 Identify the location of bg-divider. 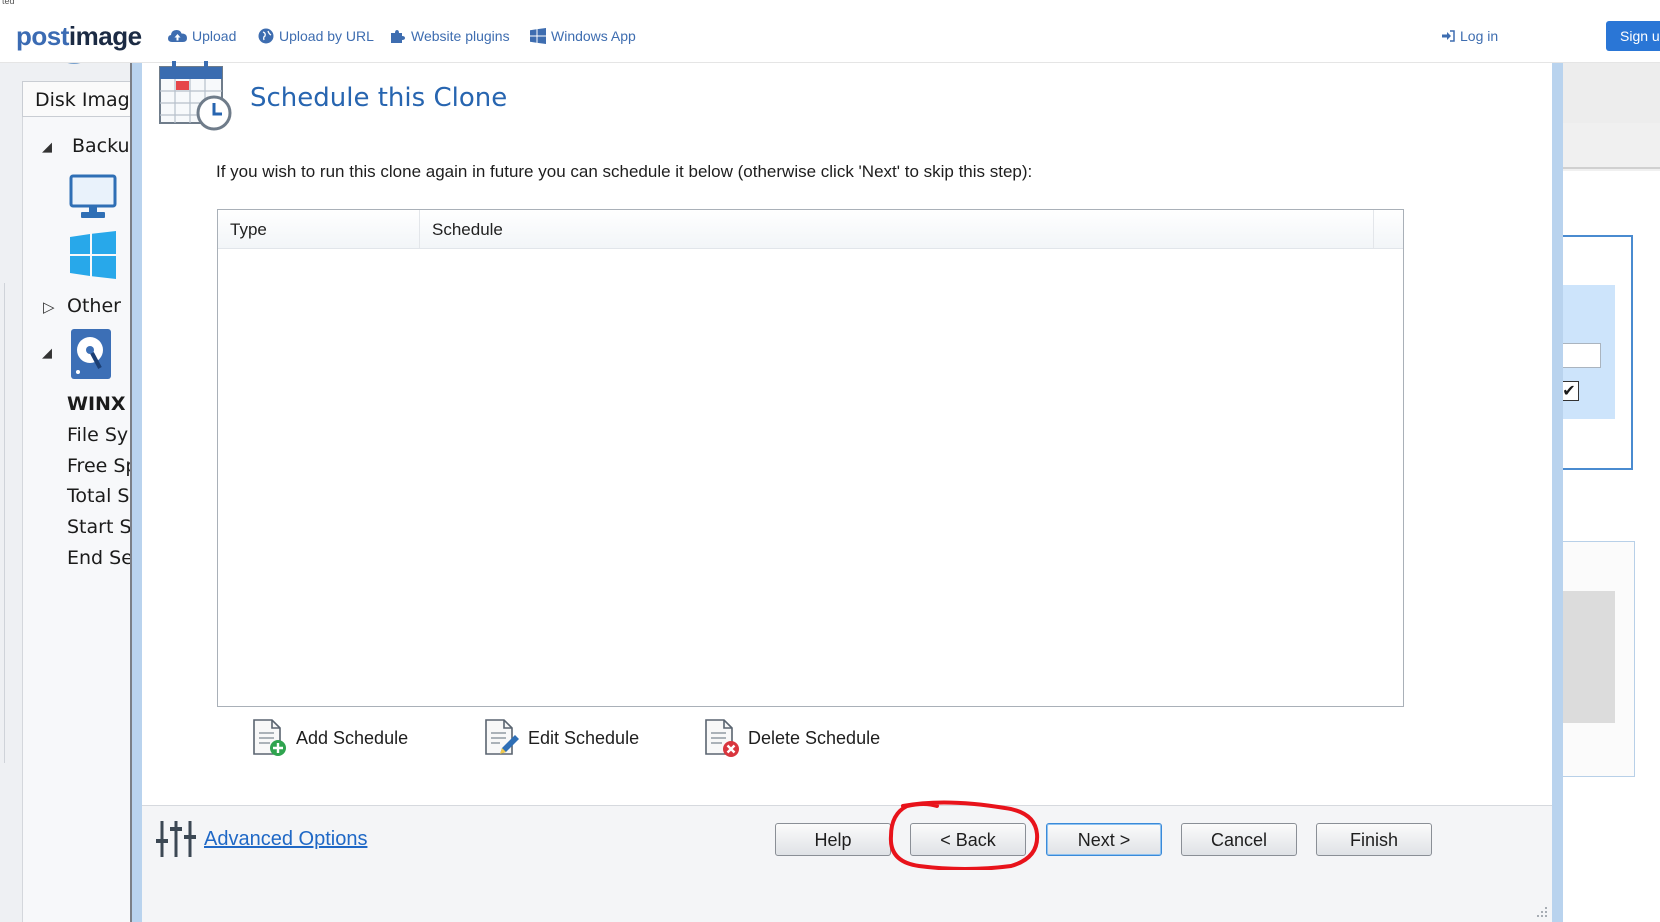
(1611, 168).